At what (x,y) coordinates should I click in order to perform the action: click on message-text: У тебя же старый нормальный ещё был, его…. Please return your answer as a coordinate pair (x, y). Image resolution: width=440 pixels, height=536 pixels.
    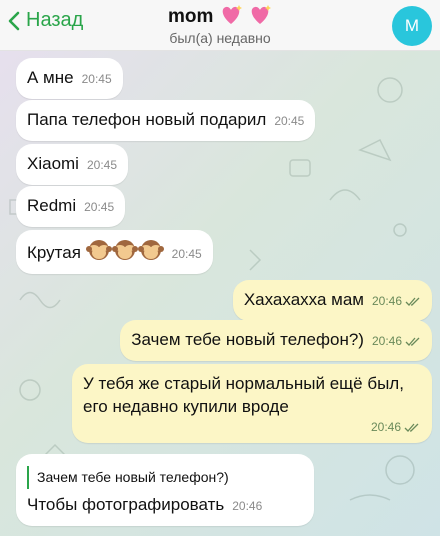
    Looking at the image, I should click on (243, 395).